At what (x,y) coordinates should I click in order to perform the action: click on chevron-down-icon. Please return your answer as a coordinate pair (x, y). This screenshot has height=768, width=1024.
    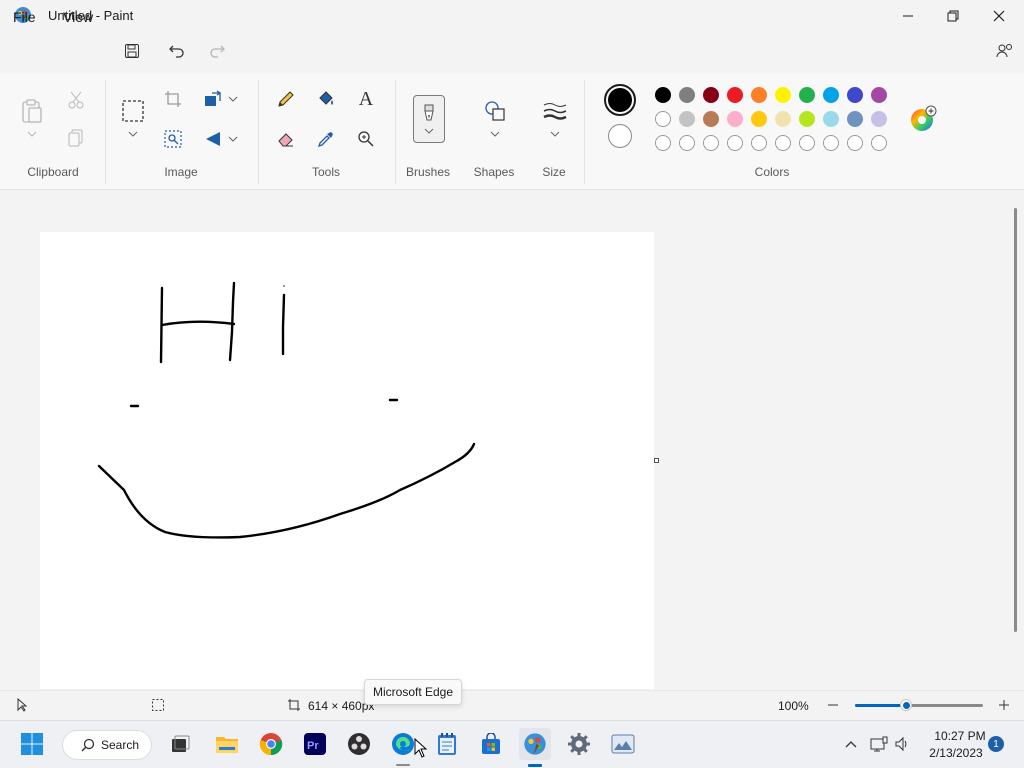
    Looking at the image, I should click on (495, 134).